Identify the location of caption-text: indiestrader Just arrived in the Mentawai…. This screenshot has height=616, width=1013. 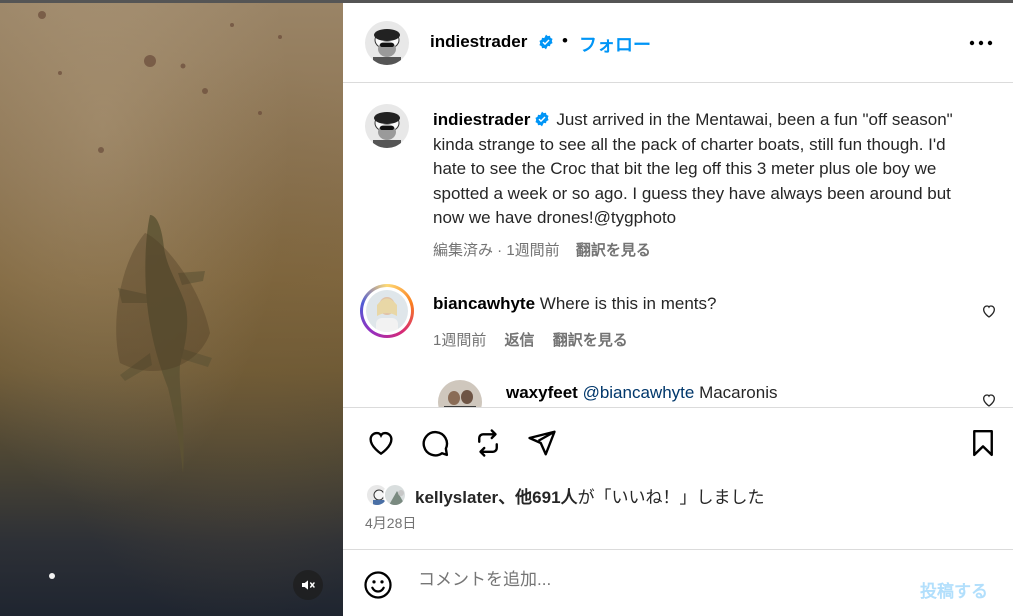
(703, 169).